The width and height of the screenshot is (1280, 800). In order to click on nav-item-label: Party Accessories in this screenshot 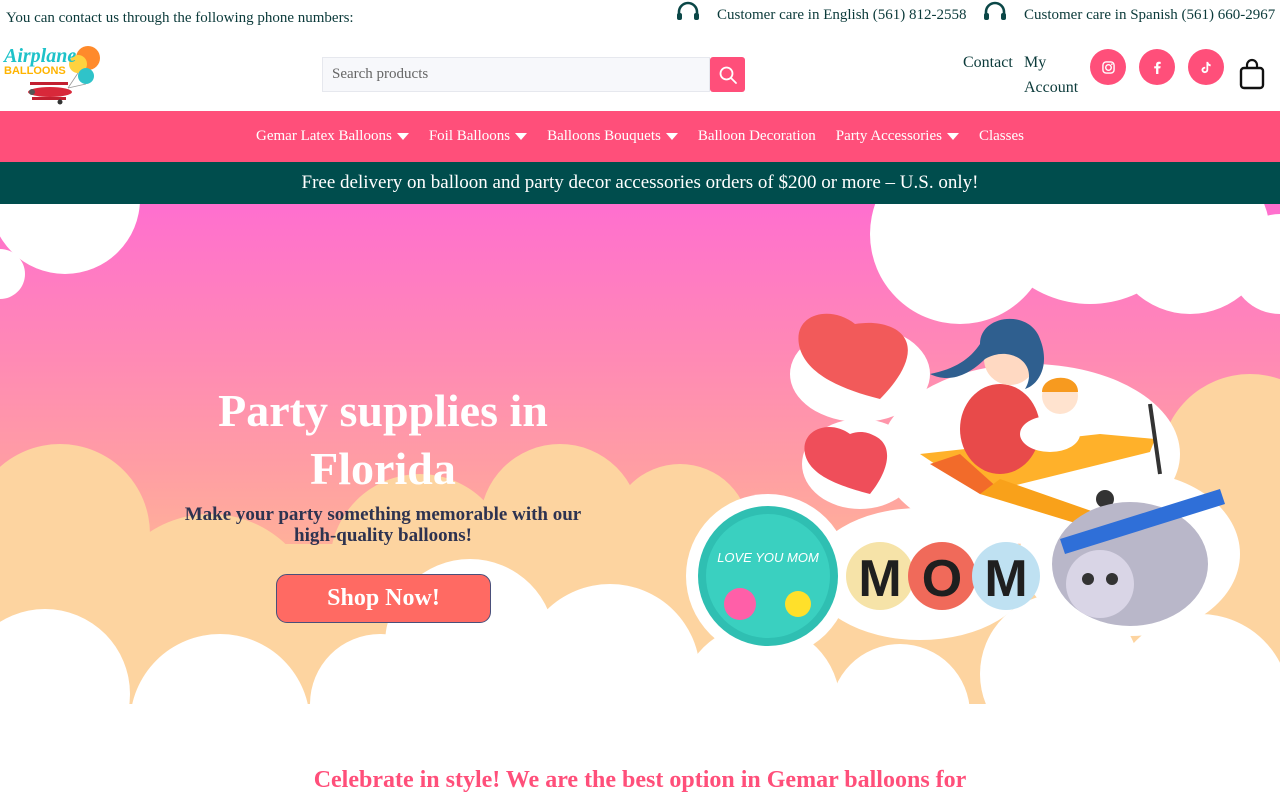, I will do `click(888, 136)`.